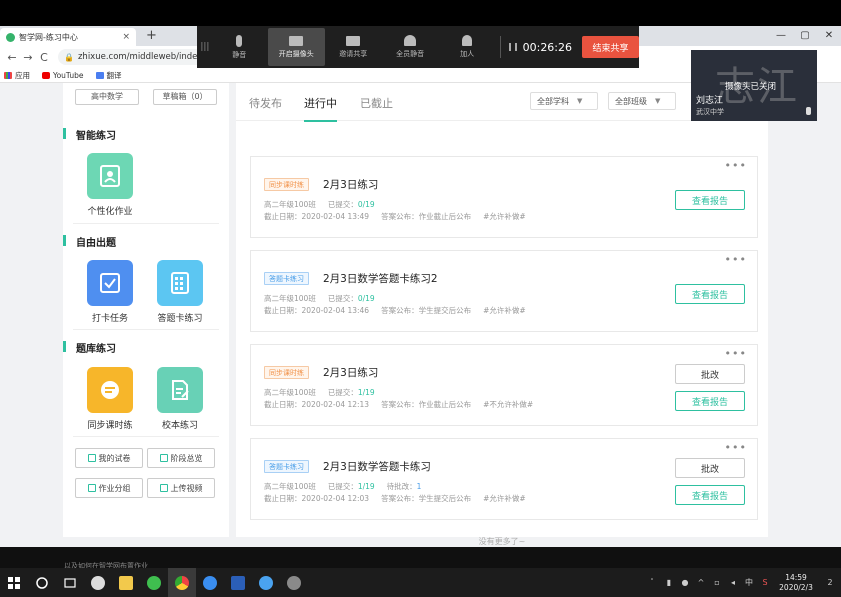  Describe the element at coordinates (733, 582) in the screenshot. I see `volume-icon: ◂` at that location.